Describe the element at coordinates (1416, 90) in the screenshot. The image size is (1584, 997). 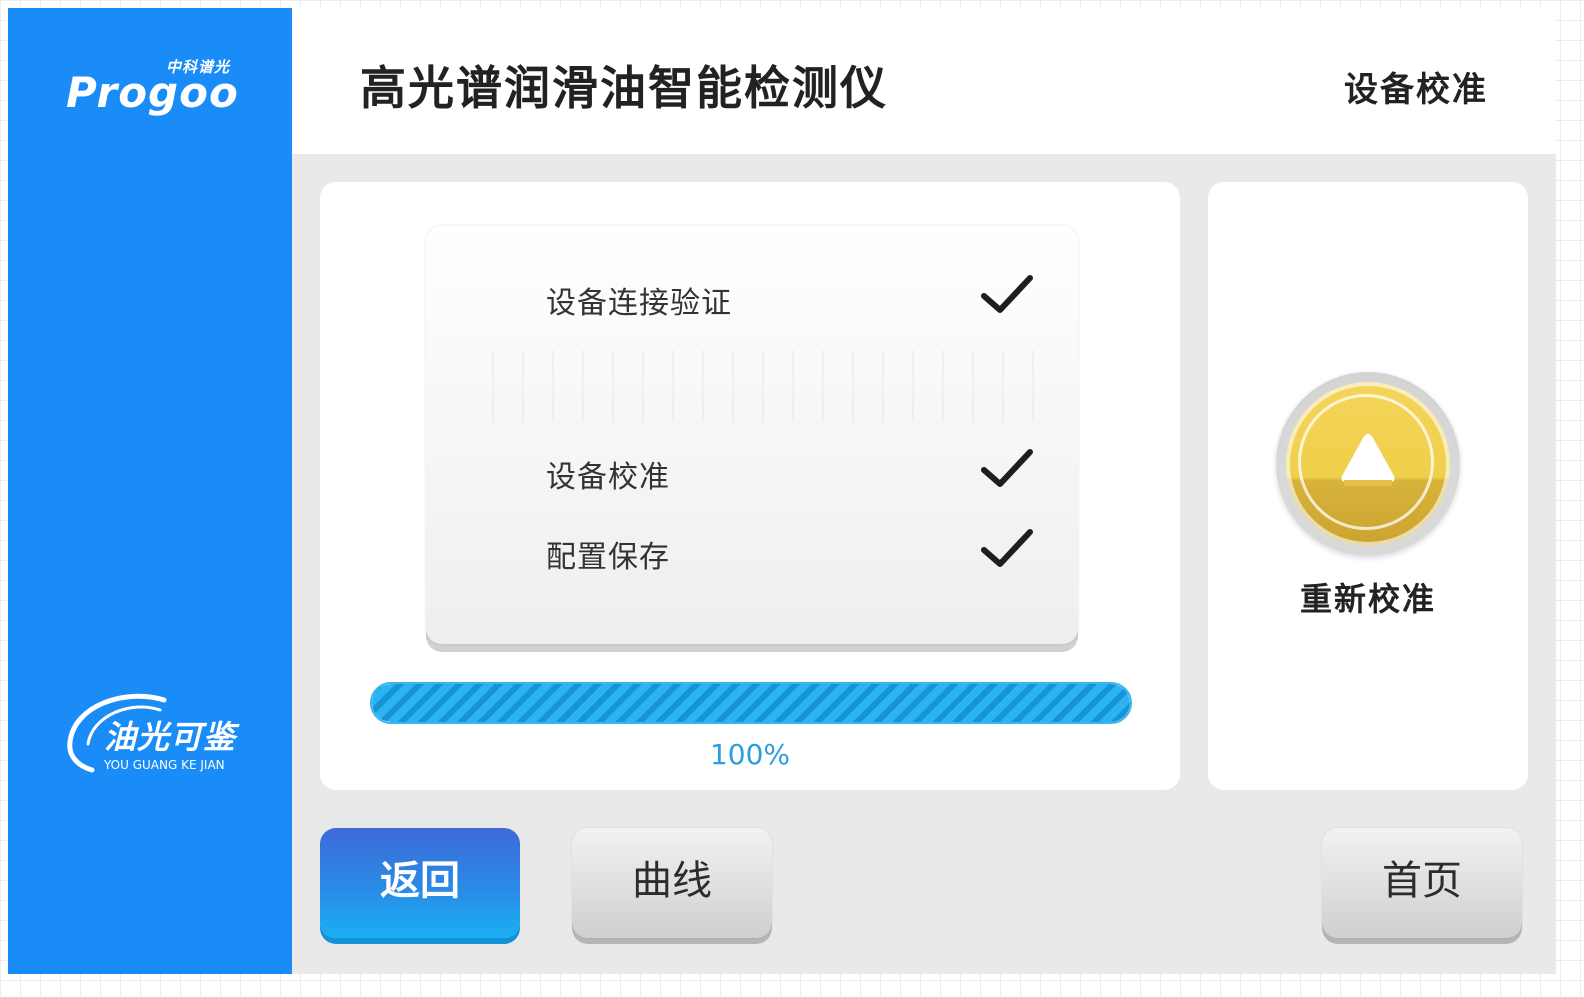
I see `page-title: 设备校准` at that location.